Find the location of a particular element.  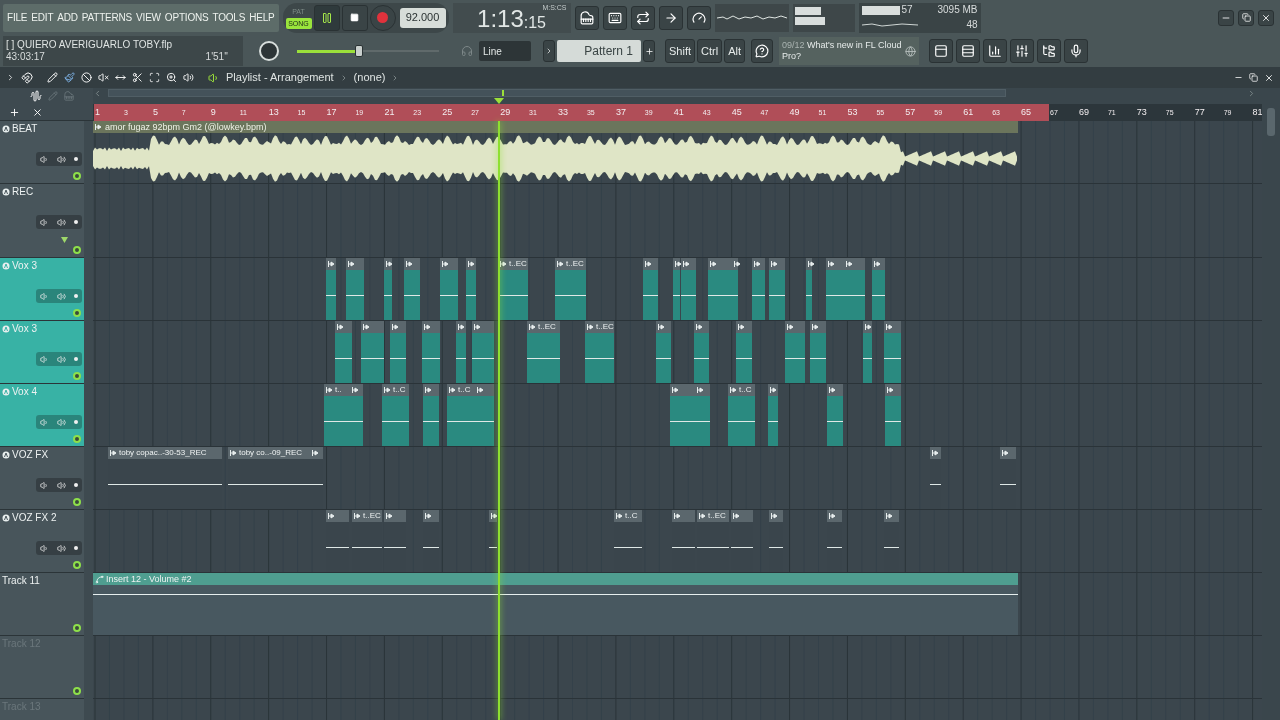

pause-icon is located at coordinates (326, 17).